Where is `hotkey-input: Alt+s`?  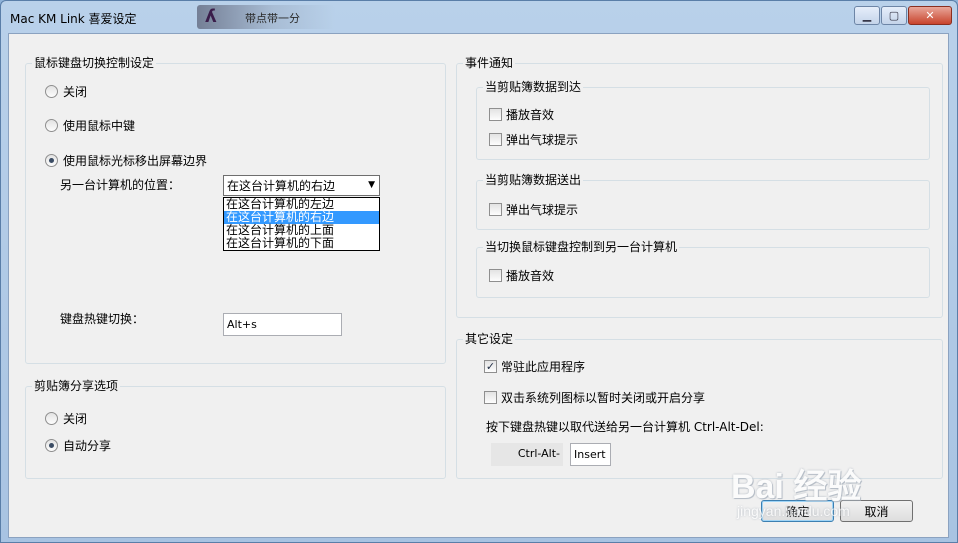 hotkey-input: Alt+s is located at coordinates (282, 324).